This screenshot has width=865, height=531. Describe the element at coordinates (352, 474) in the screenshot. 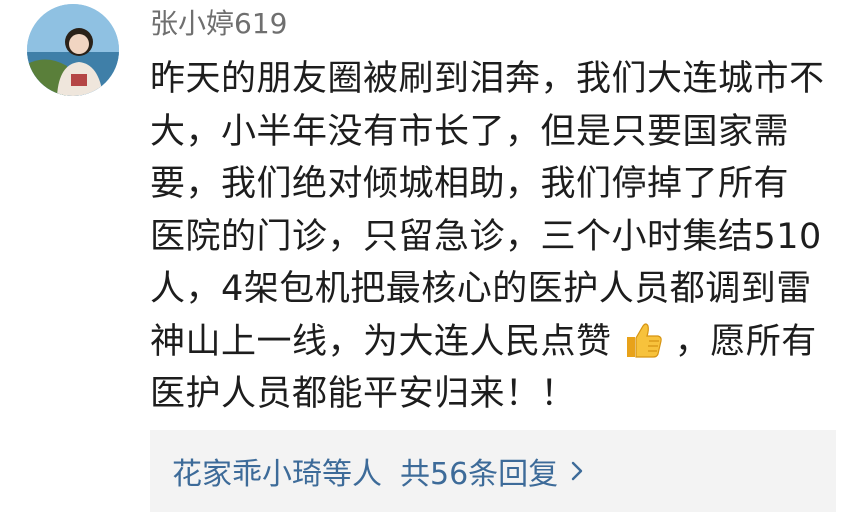

I see `reply-author-suffix: 等人` at that location.